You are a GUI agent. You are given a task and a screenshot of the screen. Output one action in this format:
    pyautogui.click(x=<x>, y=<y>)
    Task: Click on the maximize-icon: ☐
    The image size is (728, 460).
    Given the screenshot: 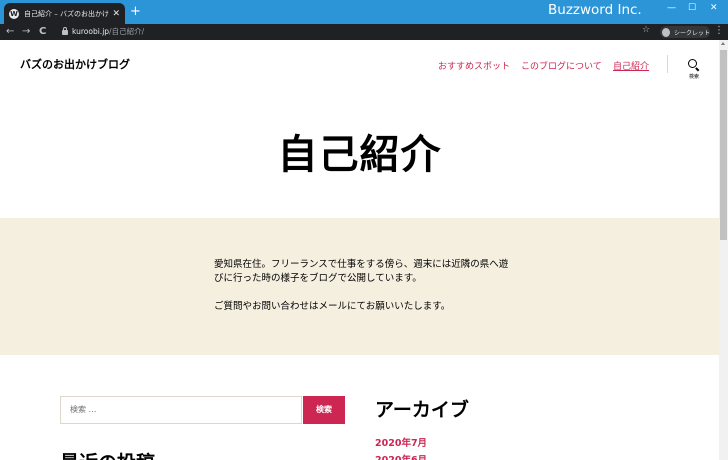 What is the action you would take?
    pyautogui.click(x=692, y=8)
    